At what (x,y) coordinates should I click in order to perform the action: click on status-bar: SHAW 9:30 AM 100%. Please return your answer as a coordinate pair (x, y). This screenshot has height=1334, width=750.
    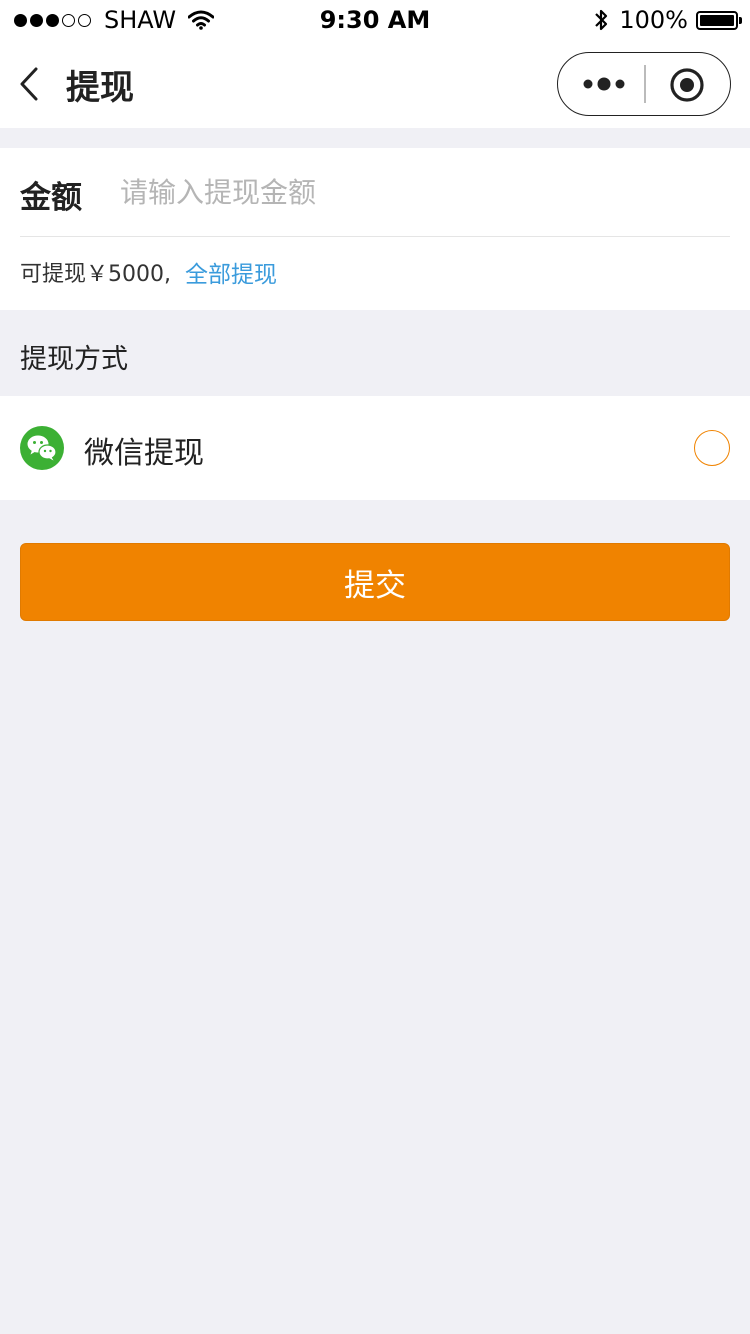
    Looking at the image, I should click on (375, 20).